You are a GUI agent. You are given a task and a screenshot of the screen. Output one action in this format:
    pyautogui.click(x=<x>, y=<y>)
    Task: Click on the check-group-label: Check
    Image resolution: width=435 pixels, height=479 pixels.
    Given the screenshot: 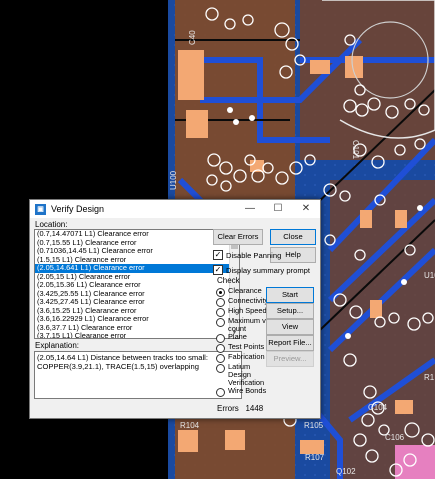 What is the action you would take?
    pyautogui.click(x=228, y=280)
    